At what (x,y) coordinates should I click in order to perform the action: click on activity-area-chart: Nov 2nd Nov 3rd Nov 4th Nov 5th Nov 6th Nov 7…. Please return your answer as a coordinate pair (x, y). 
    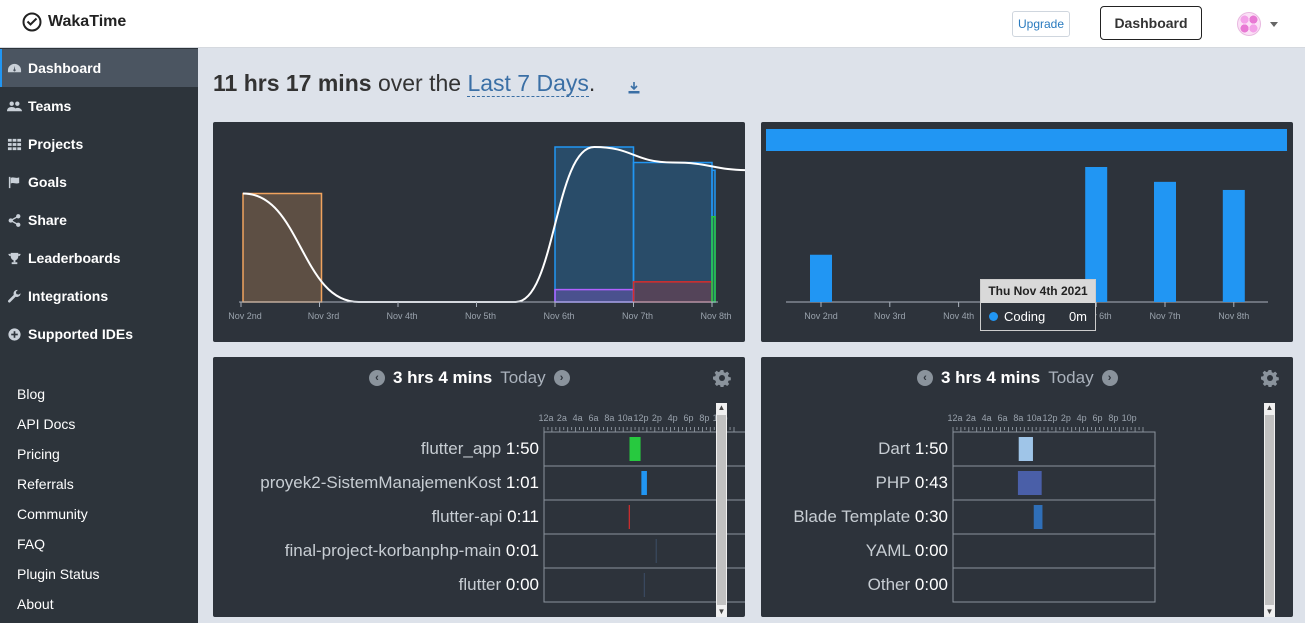
    Looking at the image, I should click on (490, 233).